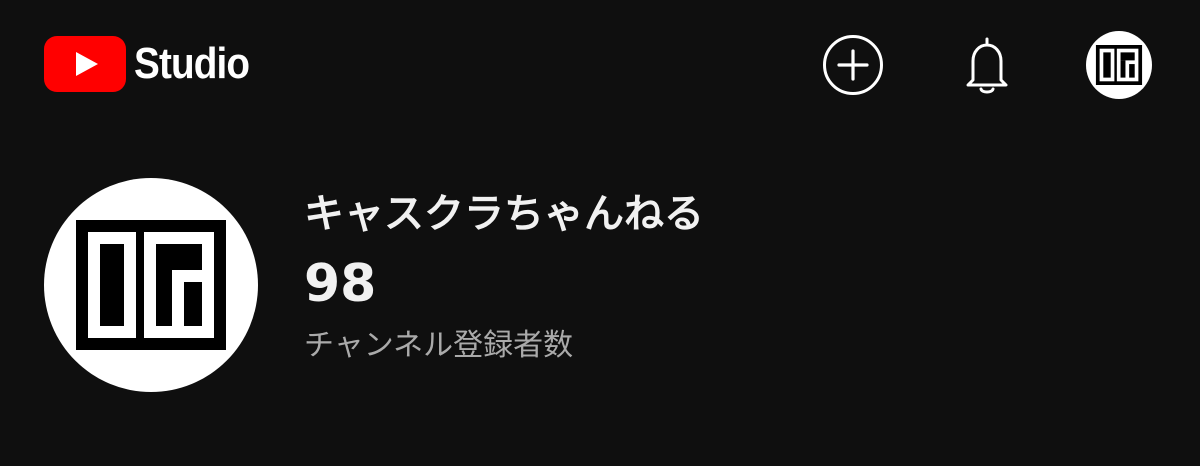 This screenshot has width=1200, height=466. What do you see at coordinates (439, 345) in the screenshot?
I see `subscriber-label: チャンネル登録者数` at bounding box center [439, 345].